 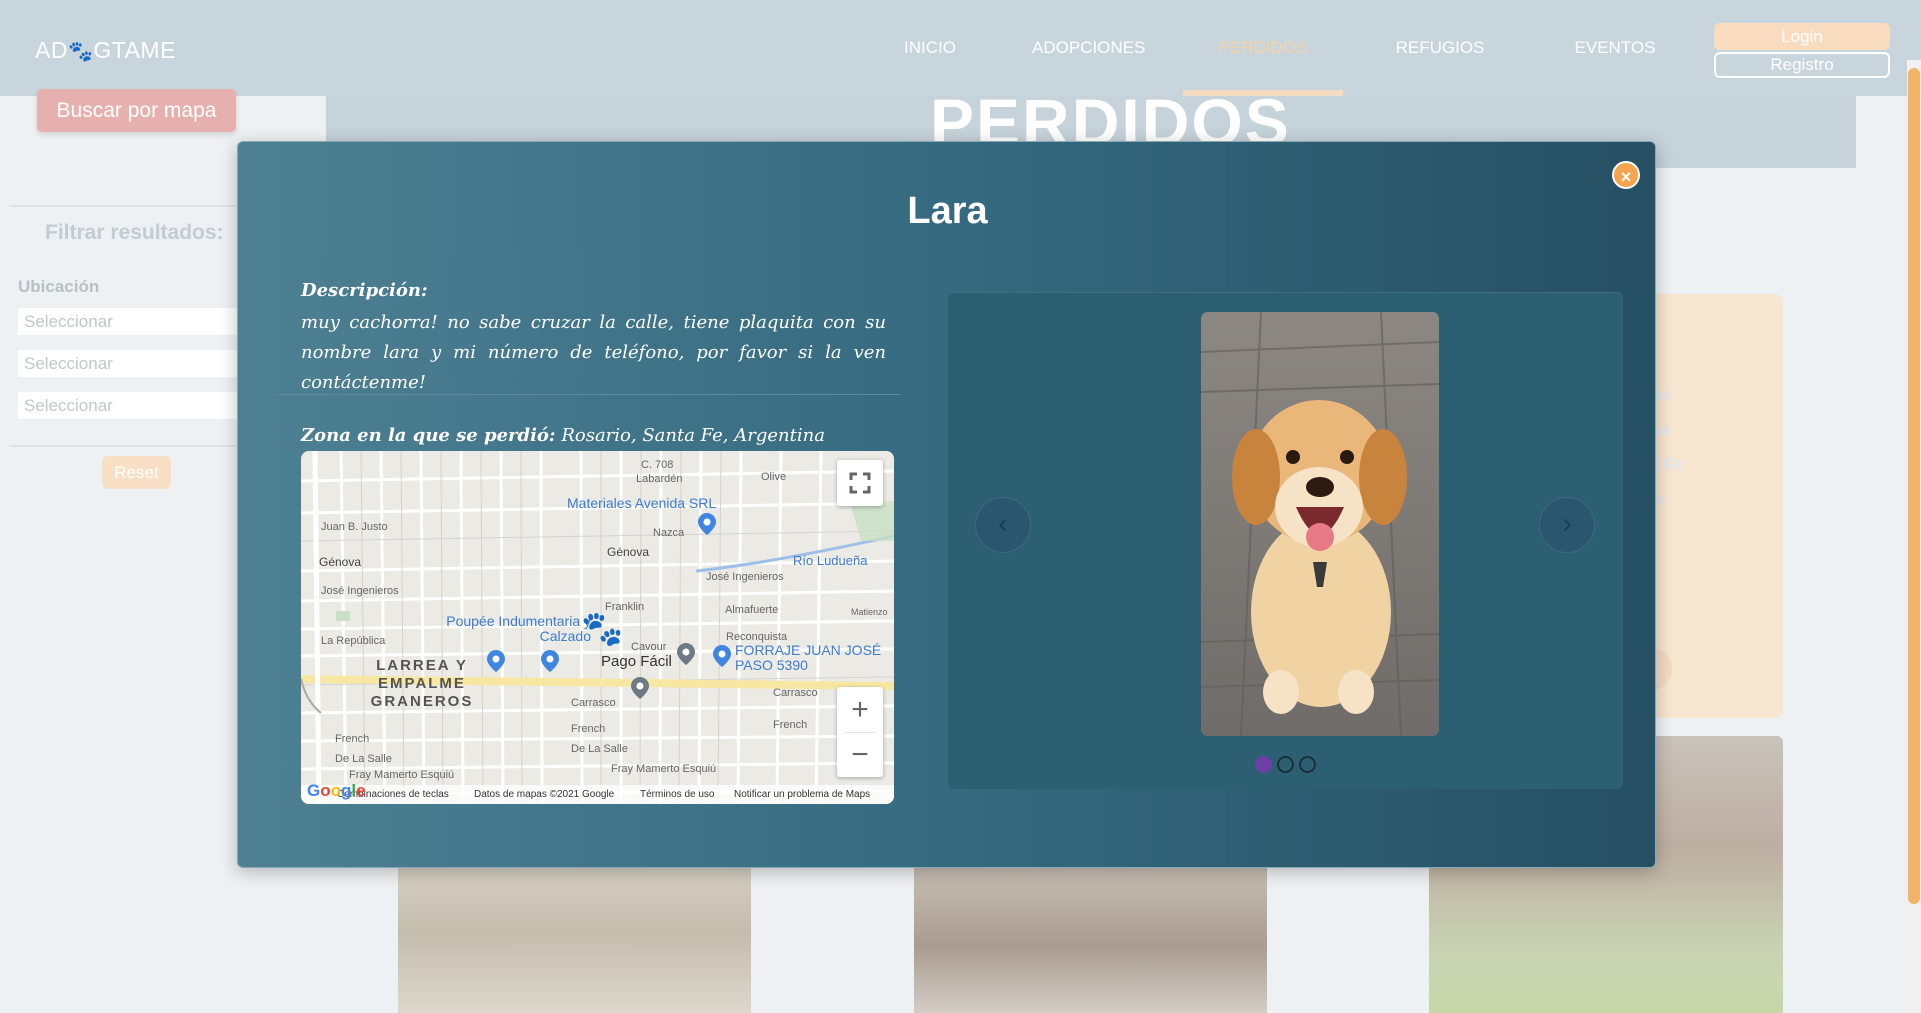 What do you see at coordinates (336, 790) in the screenshot?
I see `google-logo: Google` at bounding box center [336, 790].